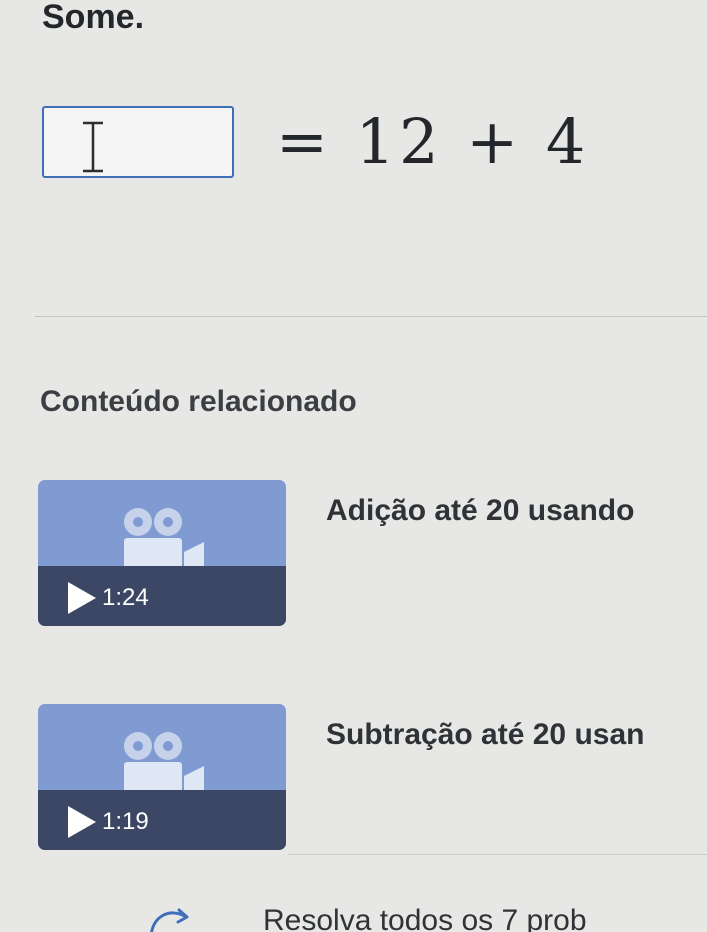 The height and width of the screenshot is (932, 707). What do you see at coordinates (425, 918) in the screenshot?
I see `task-text: Resolva todos os 7 prob` at bounding box center [425, 918].